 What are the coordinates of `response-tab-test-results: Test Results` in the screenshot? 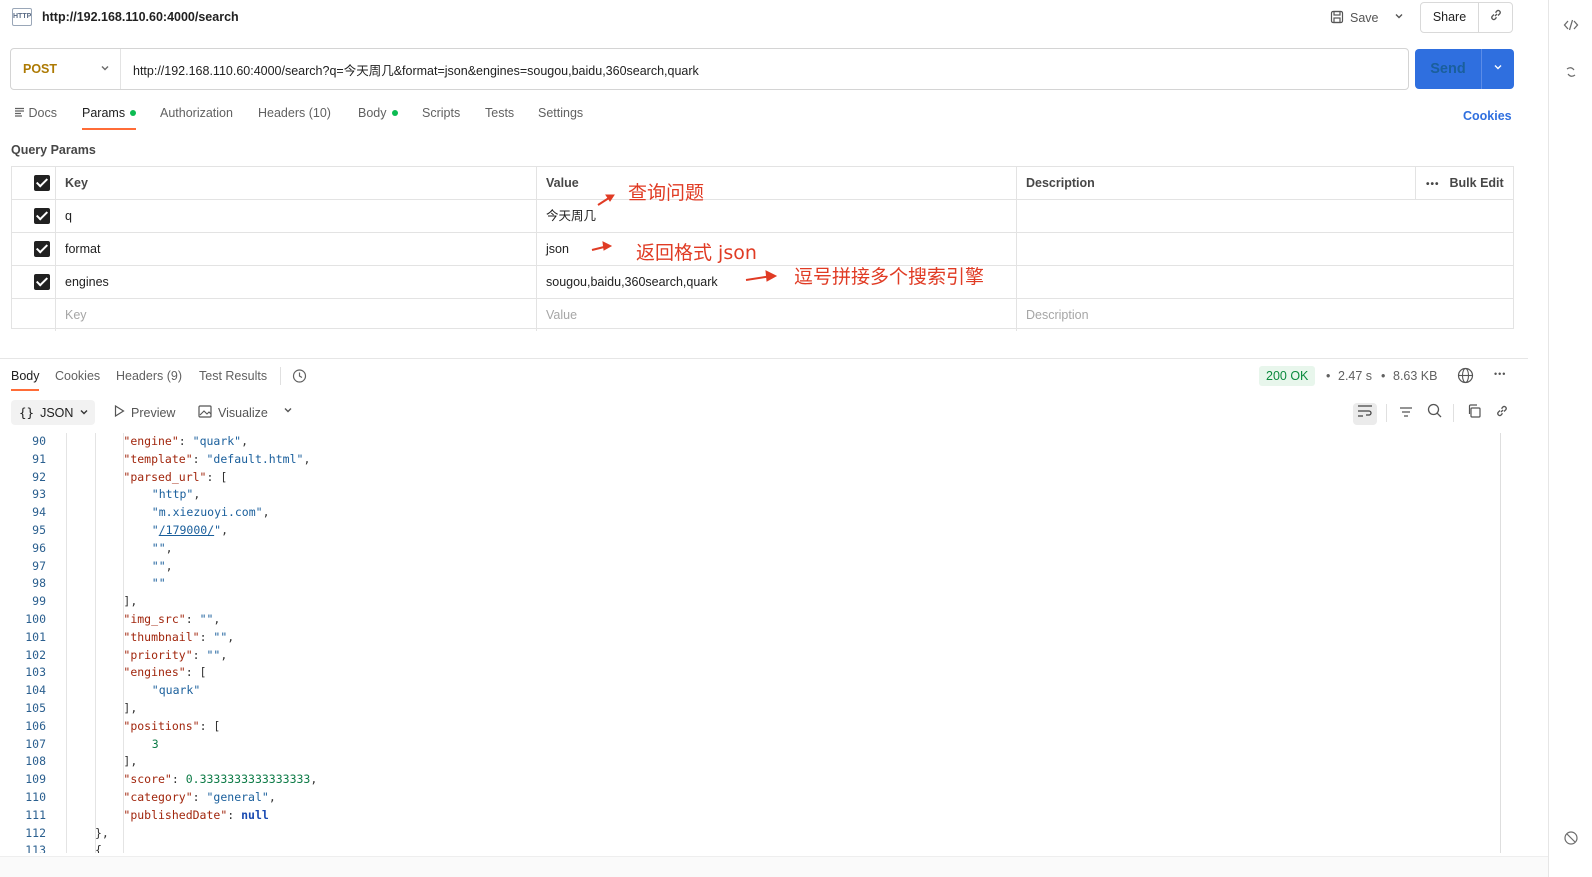 It's located at (233, 376).